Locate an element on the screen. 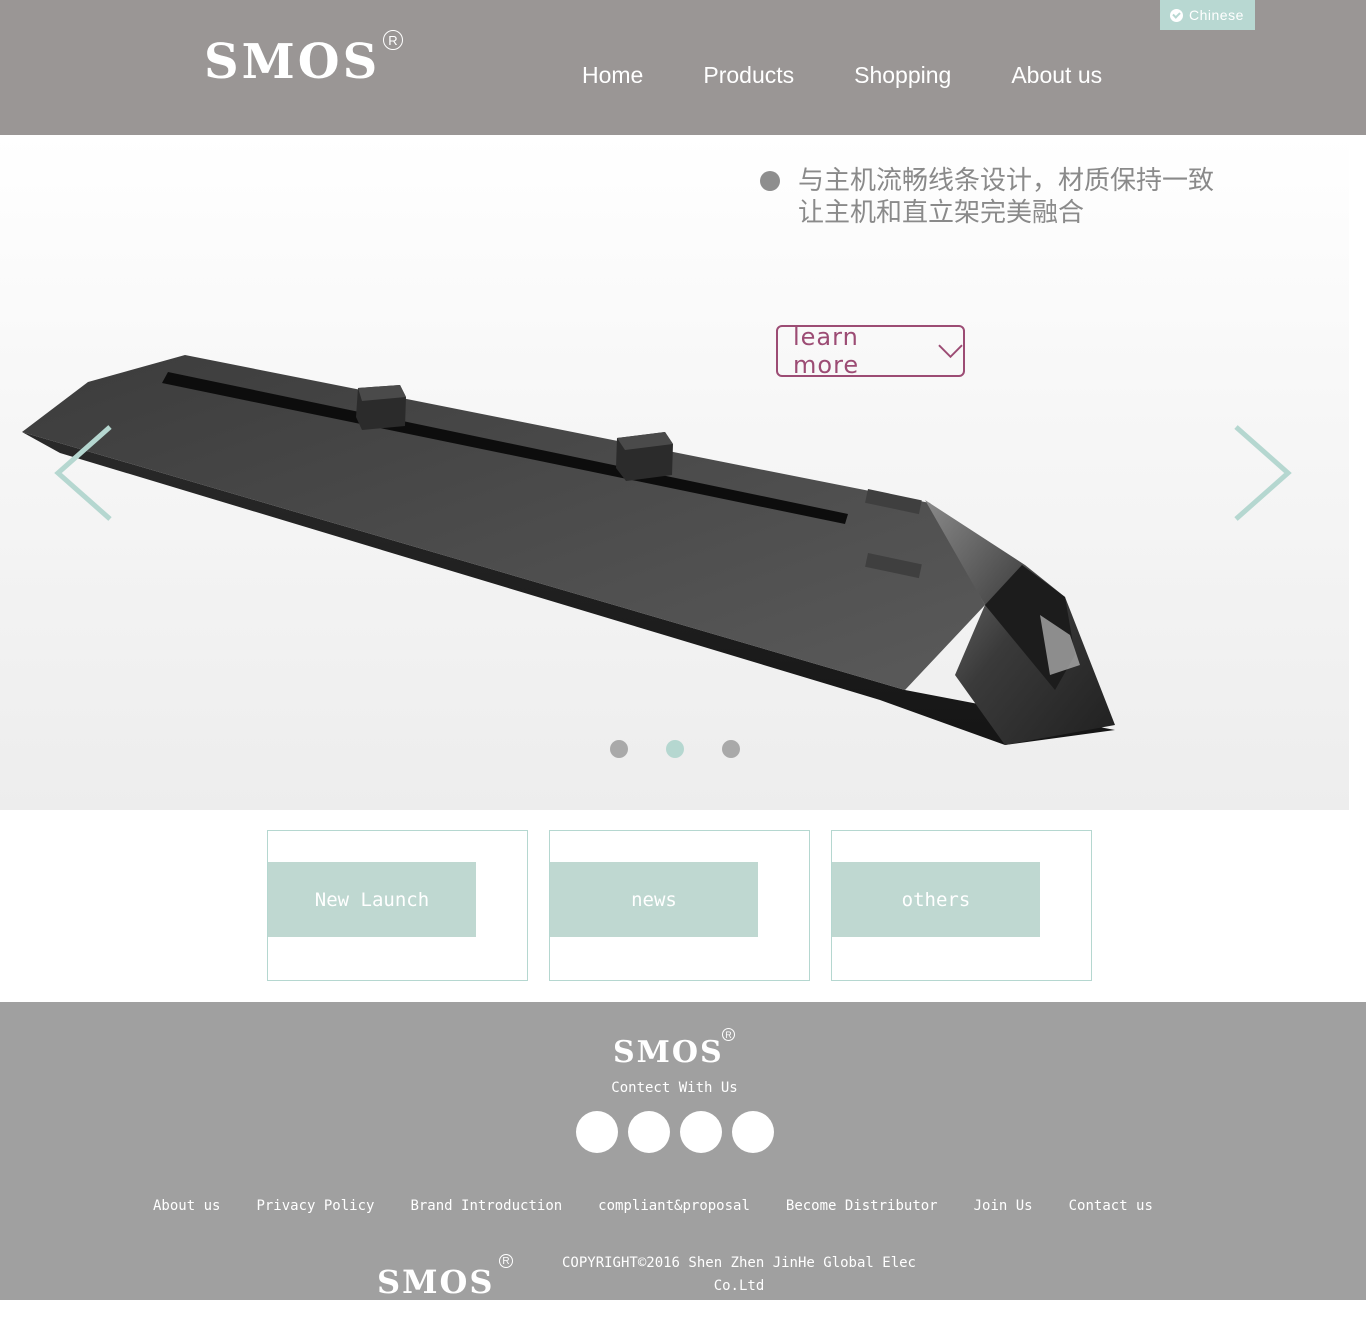 Image resolution: width=1366 pixels, height=1321 pixels. main-nav: Home Products Shopping About us is located at coordinates (842, 75).